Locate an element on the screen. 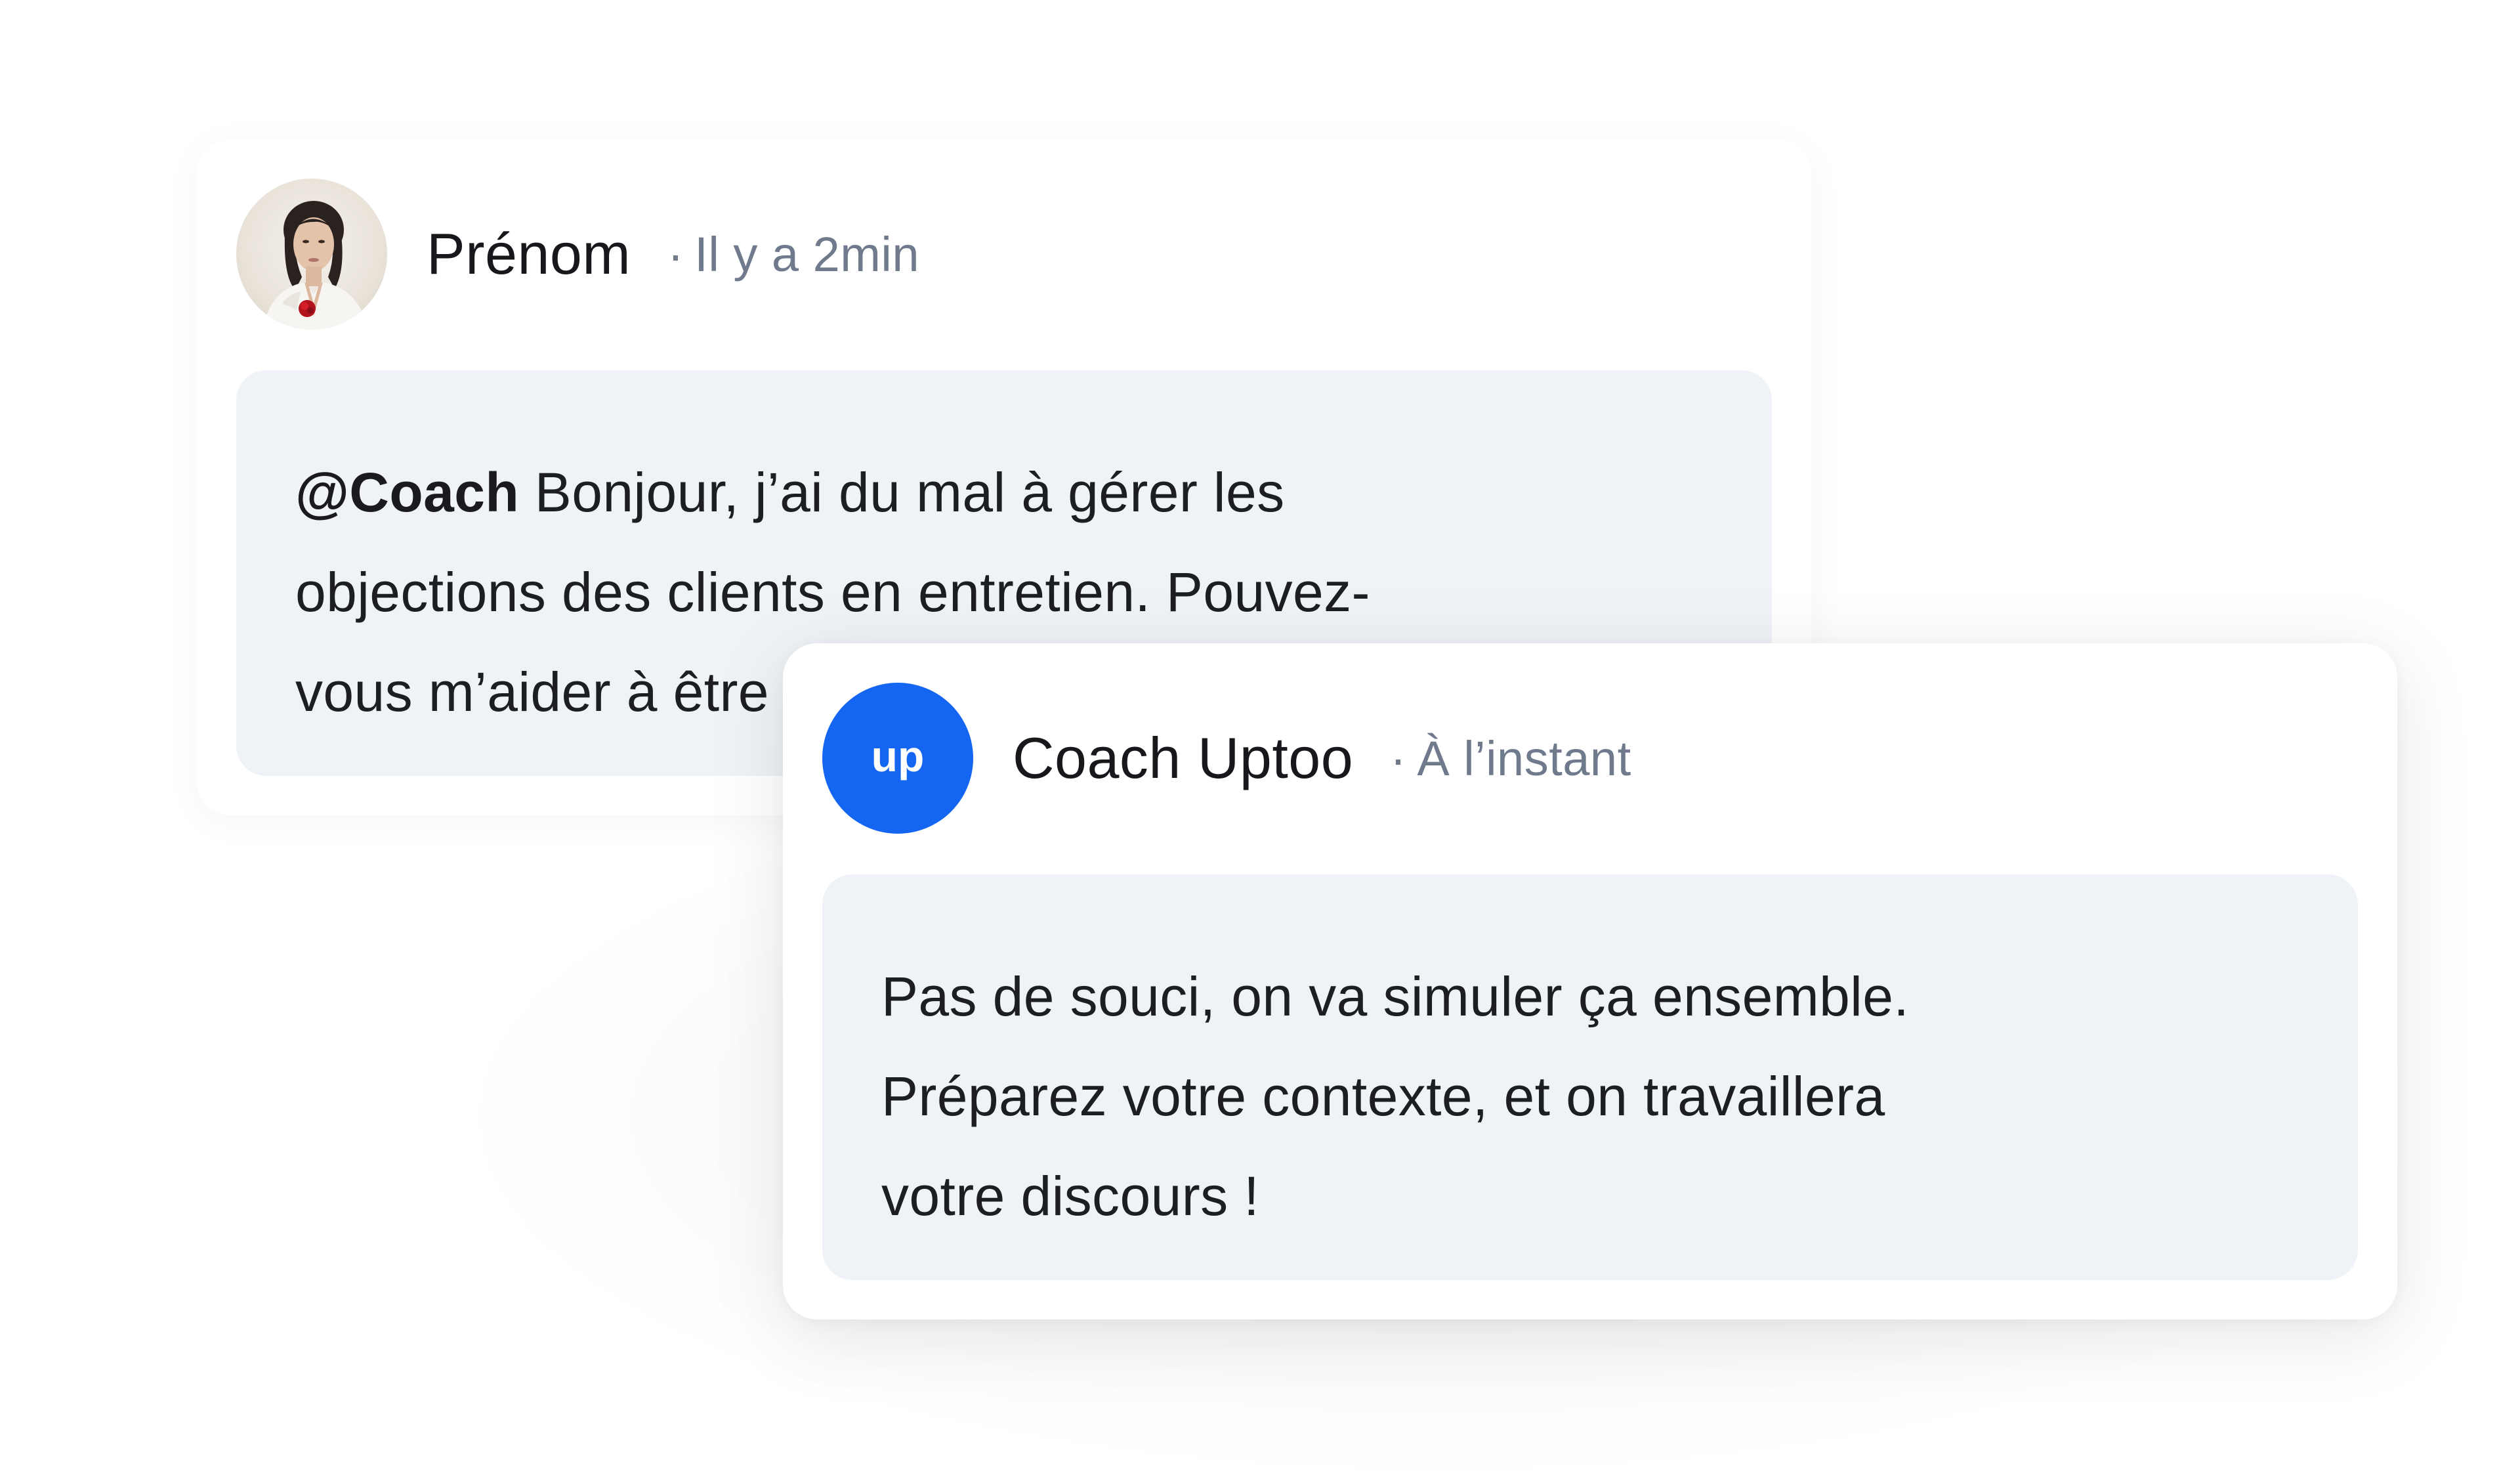  coach-timestamp-text: À l’instant is located at coordinates (1524, 758).